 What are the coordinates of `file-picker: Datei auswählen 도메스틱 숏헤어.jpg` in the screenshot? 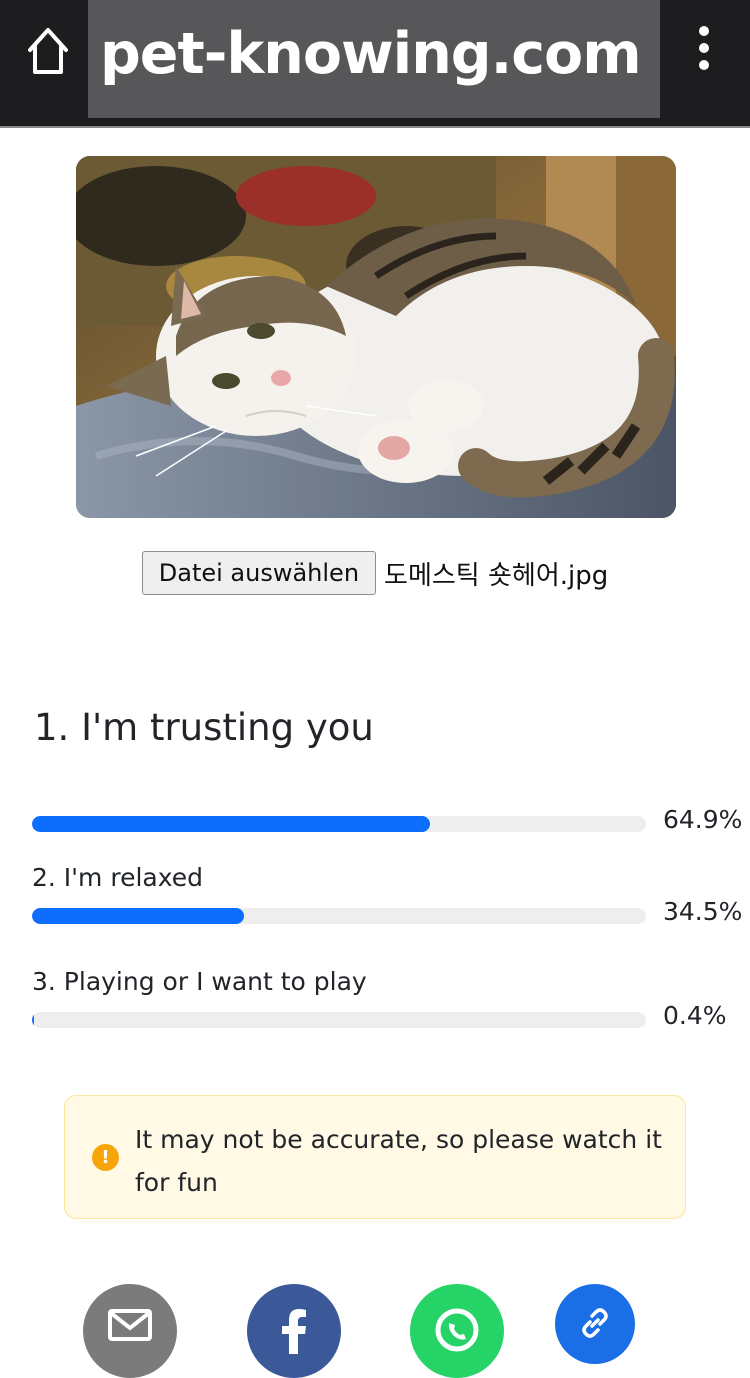 It's located at (375, 573).